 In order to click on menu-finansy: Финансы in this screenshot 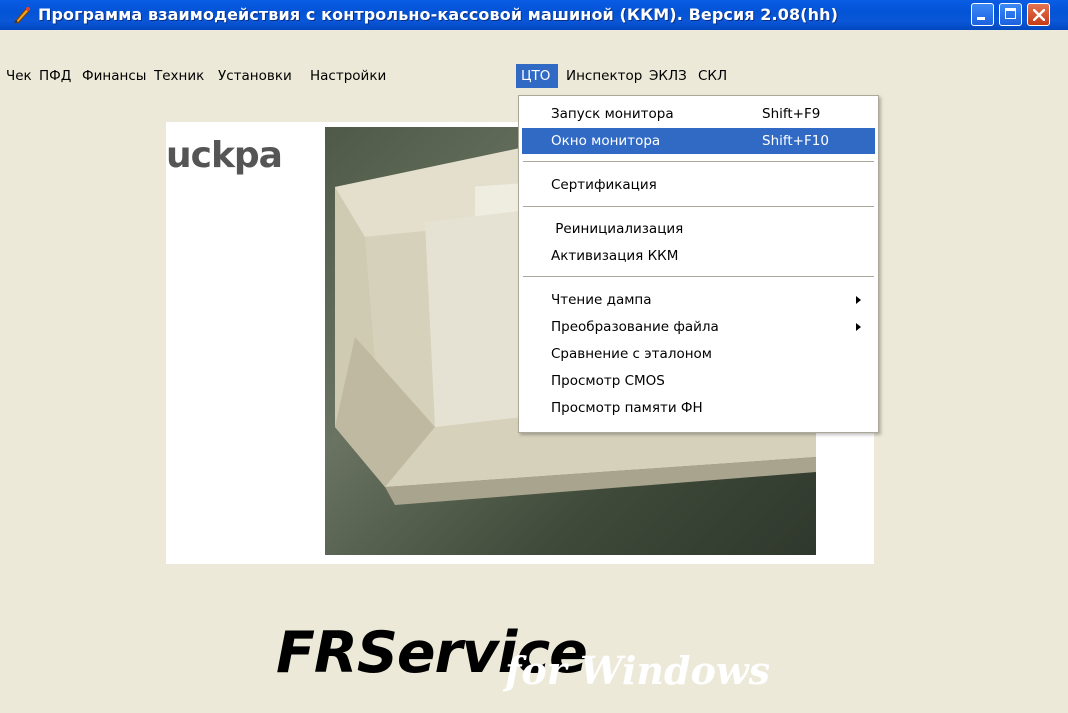, I will do `click(114, 76)`.